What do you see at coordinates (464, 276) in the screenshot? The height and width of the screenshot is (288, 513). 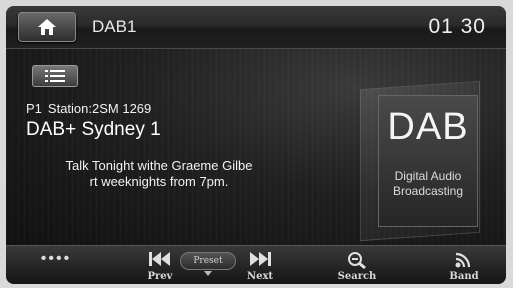 I see `band-label: Band` at bounding box center [464, 276].